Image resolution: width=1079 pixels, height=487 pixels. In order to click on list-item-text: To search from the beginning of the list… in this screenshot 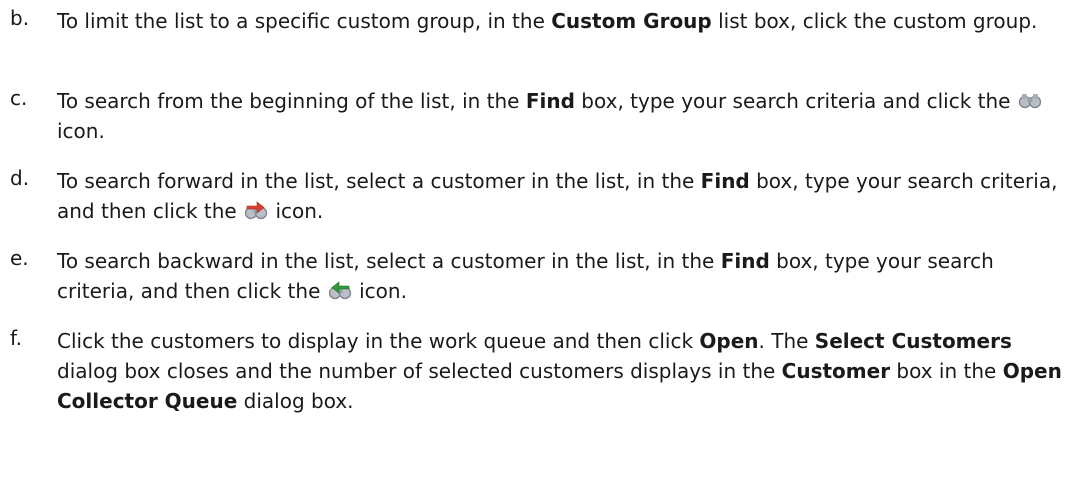, I will do `click(563, 116)`.